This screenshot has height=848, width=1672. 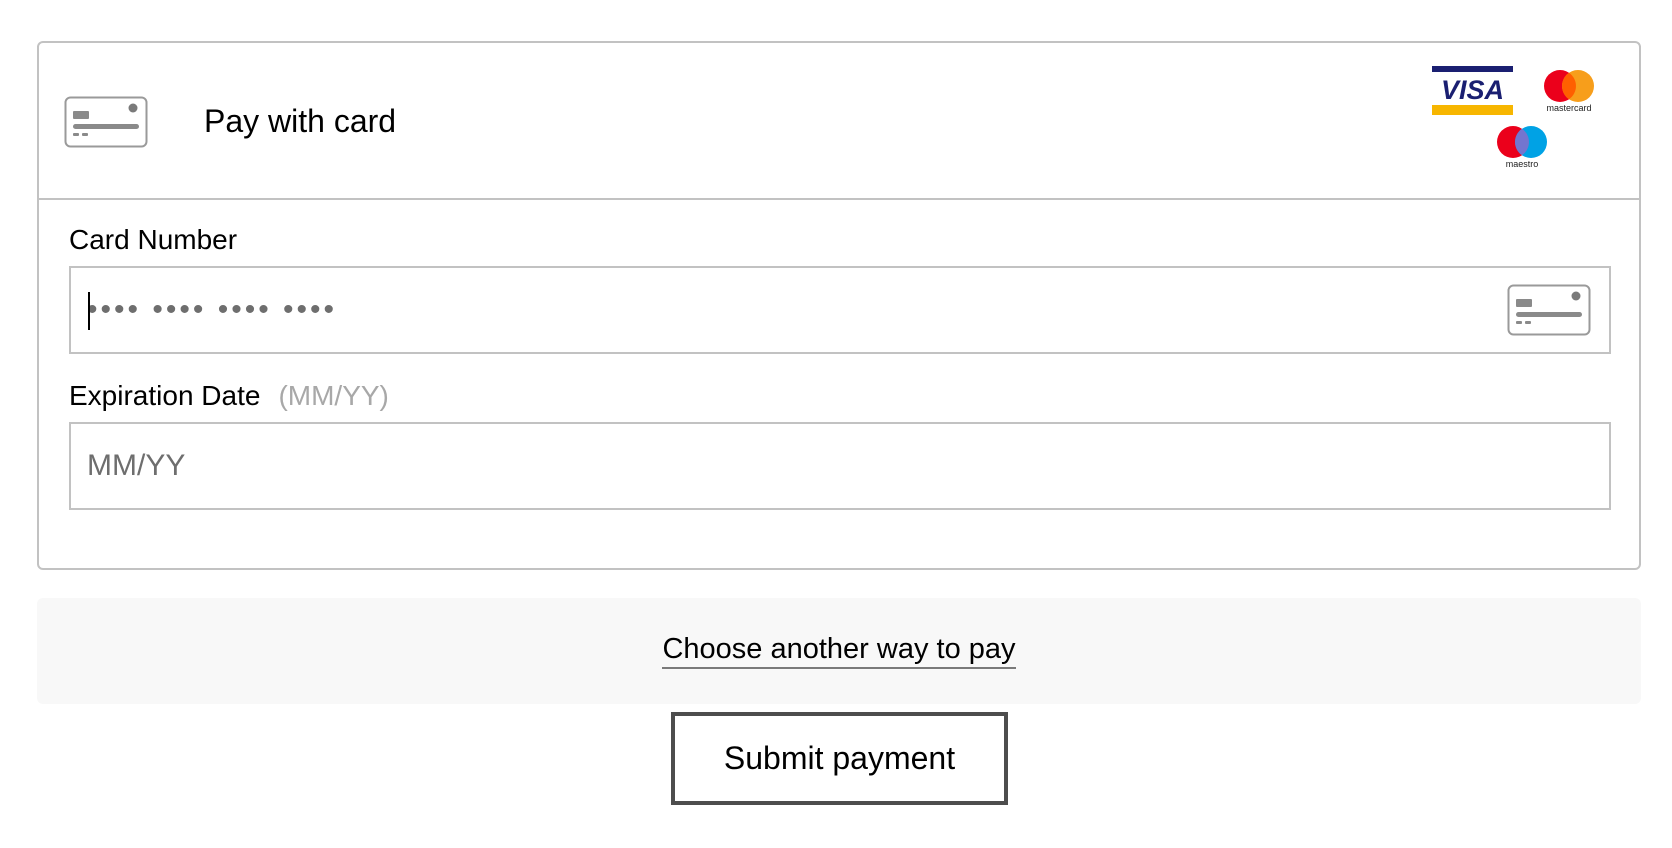 I want to click on card-number-input, so click(x=840, y=310).